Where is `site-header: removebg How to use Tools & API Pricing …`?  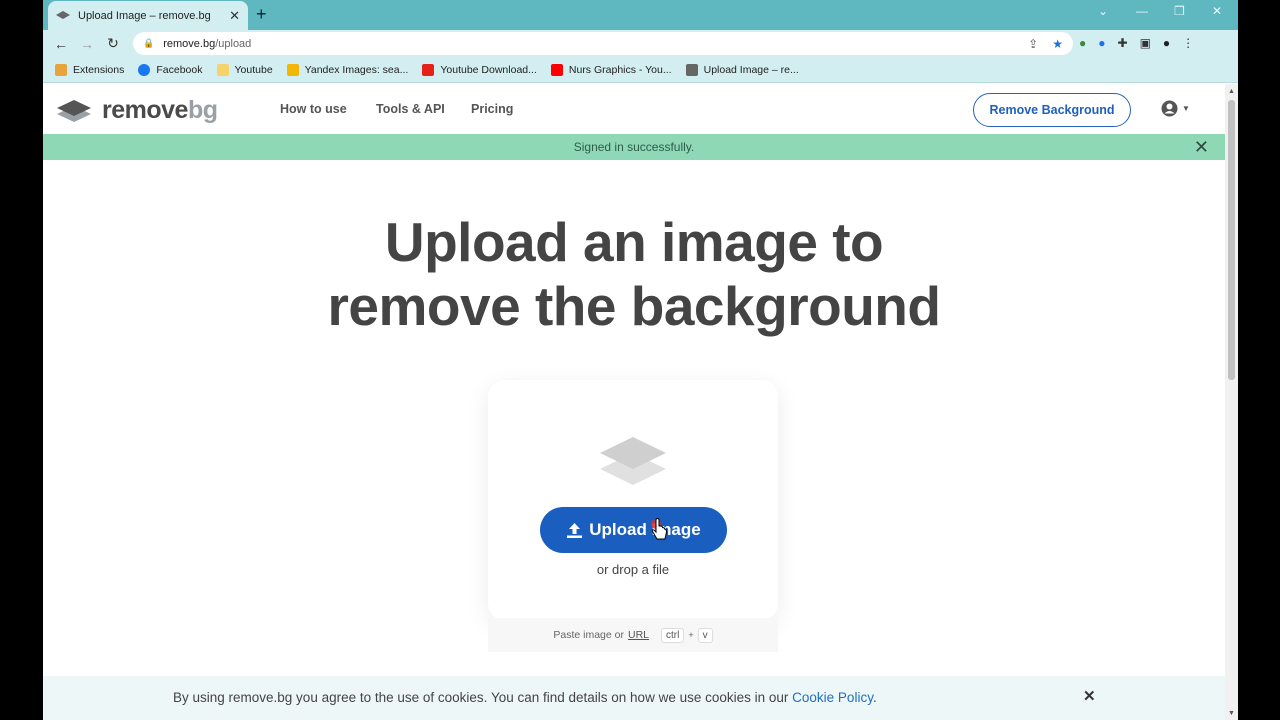
site-header: removebg How to use Tools & API Pricing … is located at coordinates (634, 109).